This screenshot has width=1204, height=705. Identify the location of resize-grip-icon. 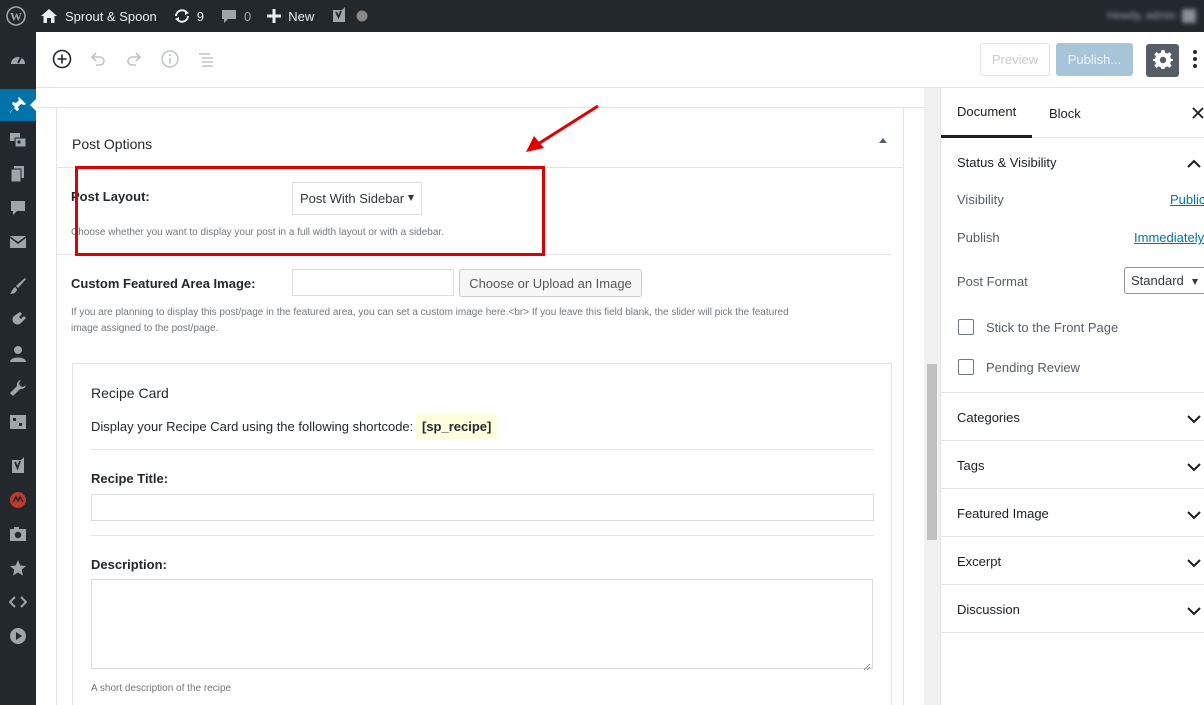
(867, 665).